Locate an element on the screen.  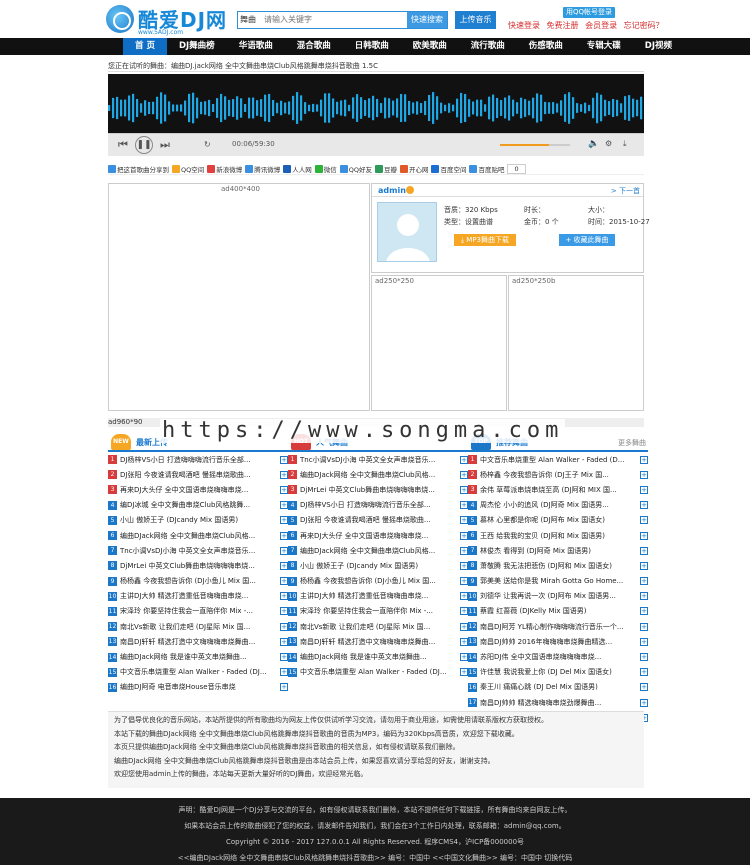
loop-icon: ↻ is located at coordinates (207, 144).